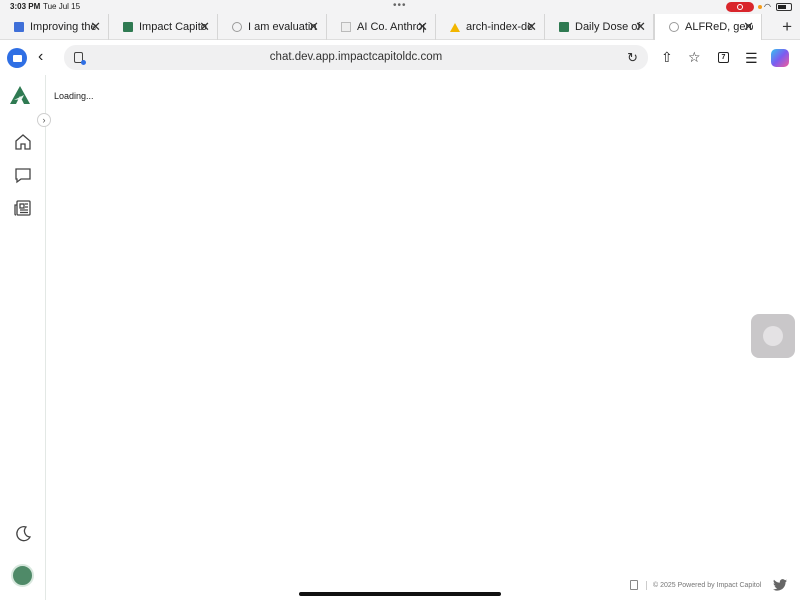 The image size is (800, 600). I want to click on tab-6: ALFReD, generative ✕, so click(708, 27).